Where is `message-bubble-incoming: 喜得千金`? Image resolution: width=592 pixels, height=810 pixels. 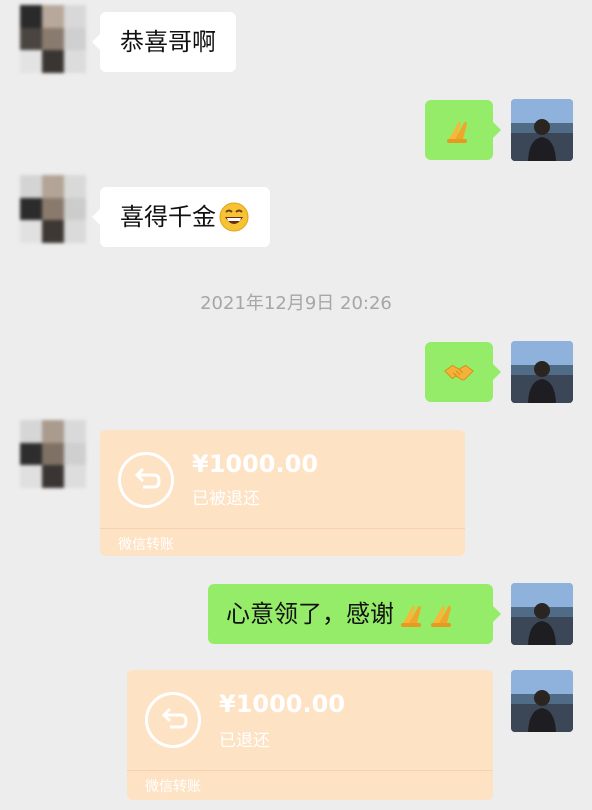
message-bubble-incoming: 喜得千金 is located at coordinates (181, 217).